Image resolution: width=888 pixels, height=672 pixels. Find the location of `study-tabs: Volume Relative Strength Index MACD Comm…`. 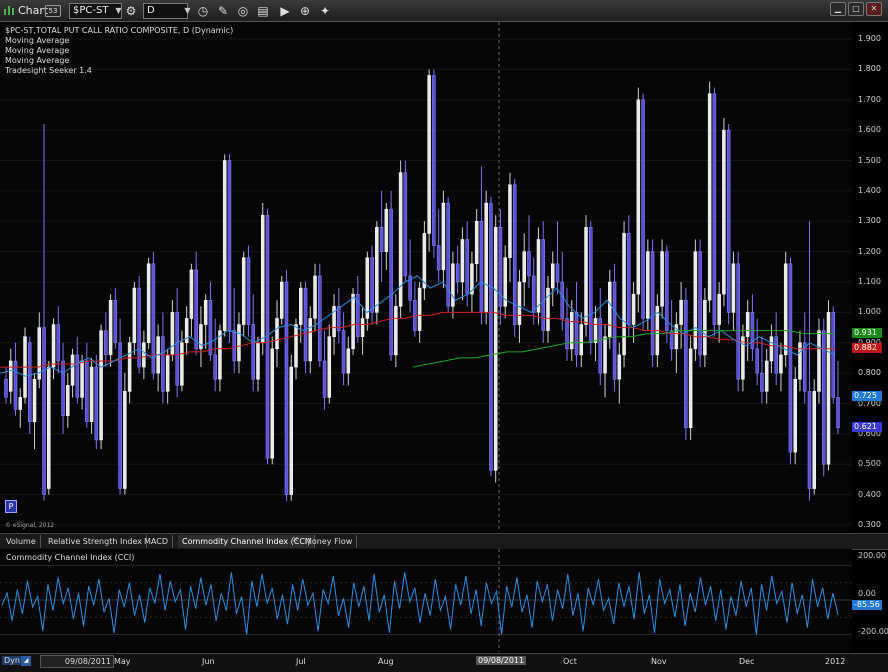

study-tabs: Volume Relative Strength Index MACD Comm… is located at coordinates (444, 541).